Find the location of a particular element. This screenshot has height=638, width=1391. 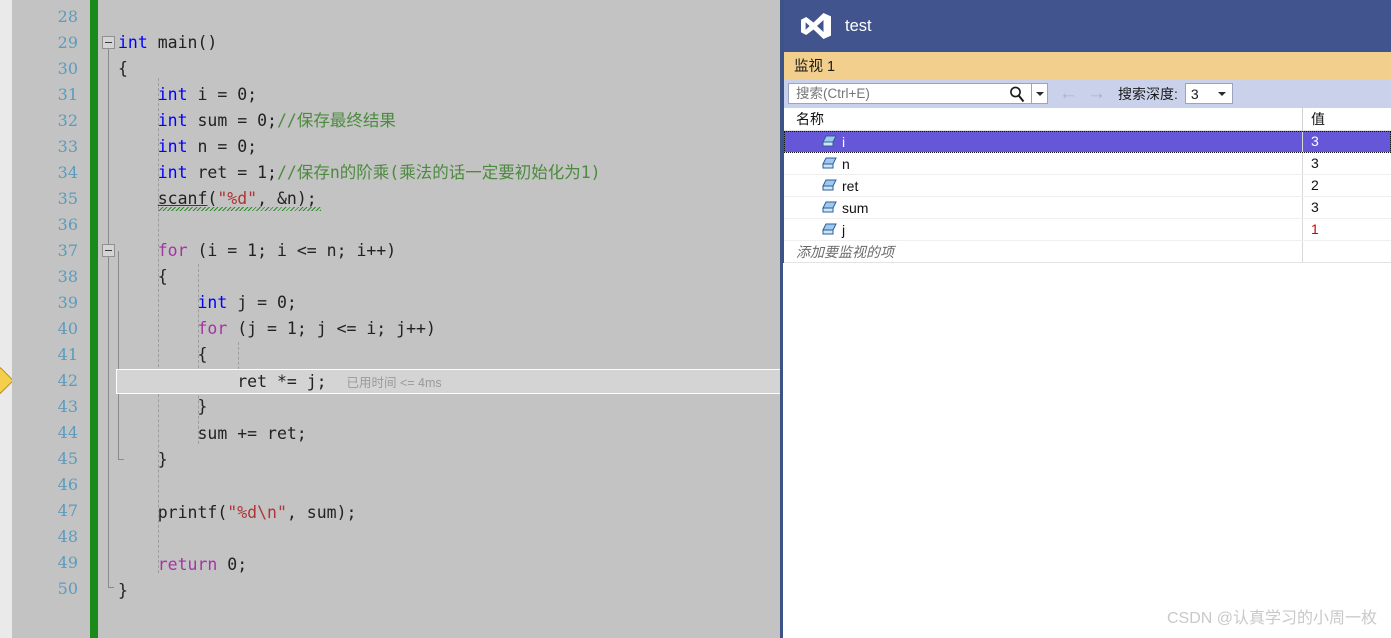

line-number-28: 28 is located at coordinates (67, 16).